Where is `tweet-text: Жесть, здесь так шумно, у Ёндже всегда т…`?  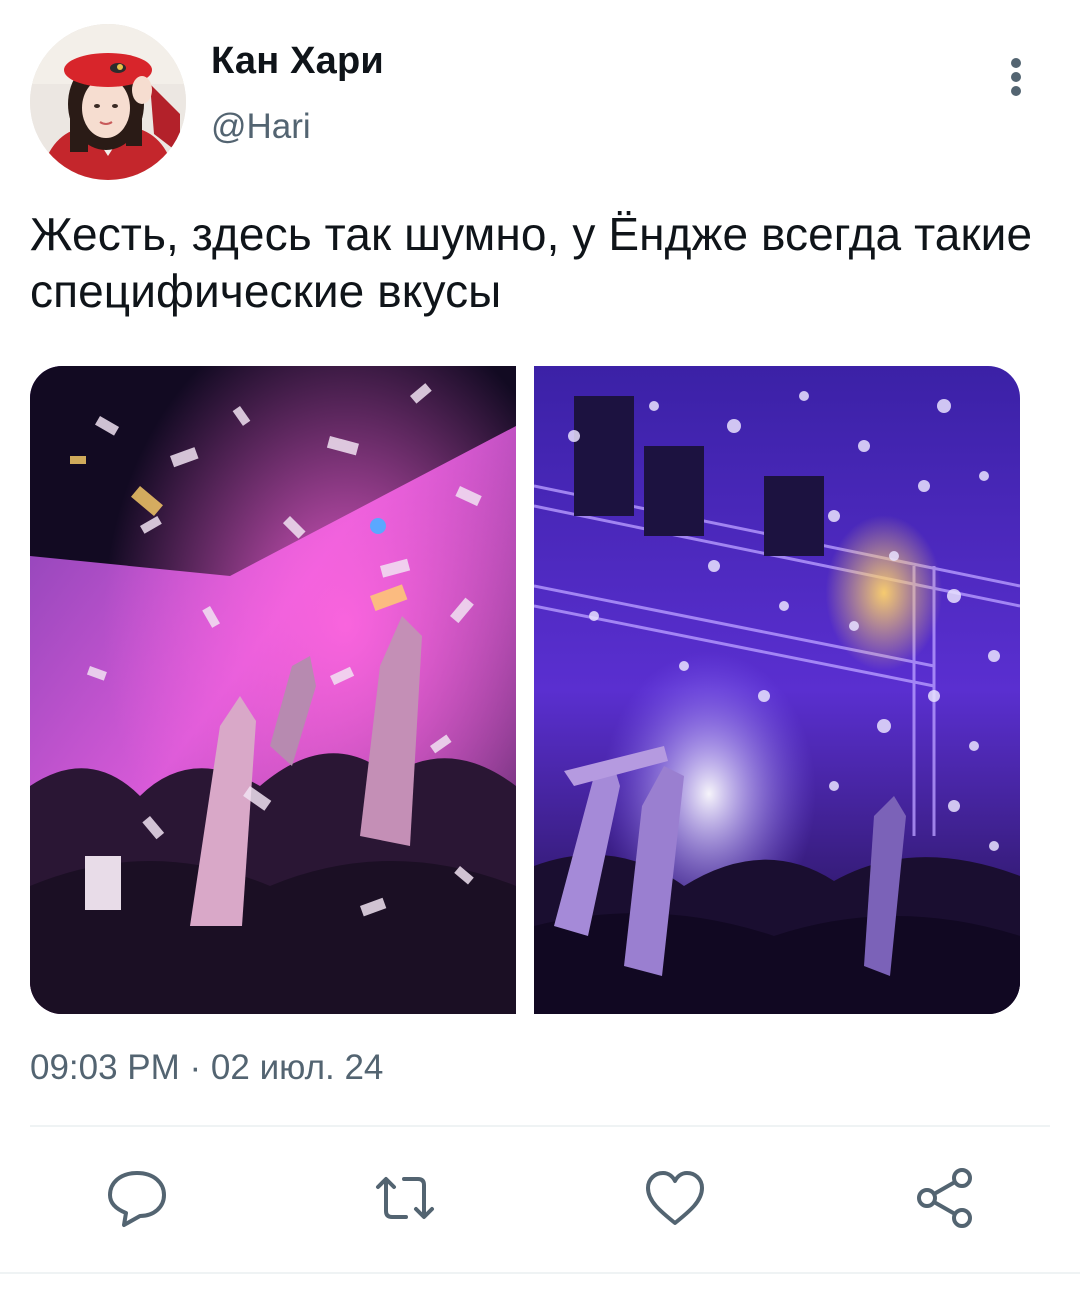 tweet-text: Жесть, здесь так шумно, у Ёндже всегда т… is located at coordinates (531, 262).